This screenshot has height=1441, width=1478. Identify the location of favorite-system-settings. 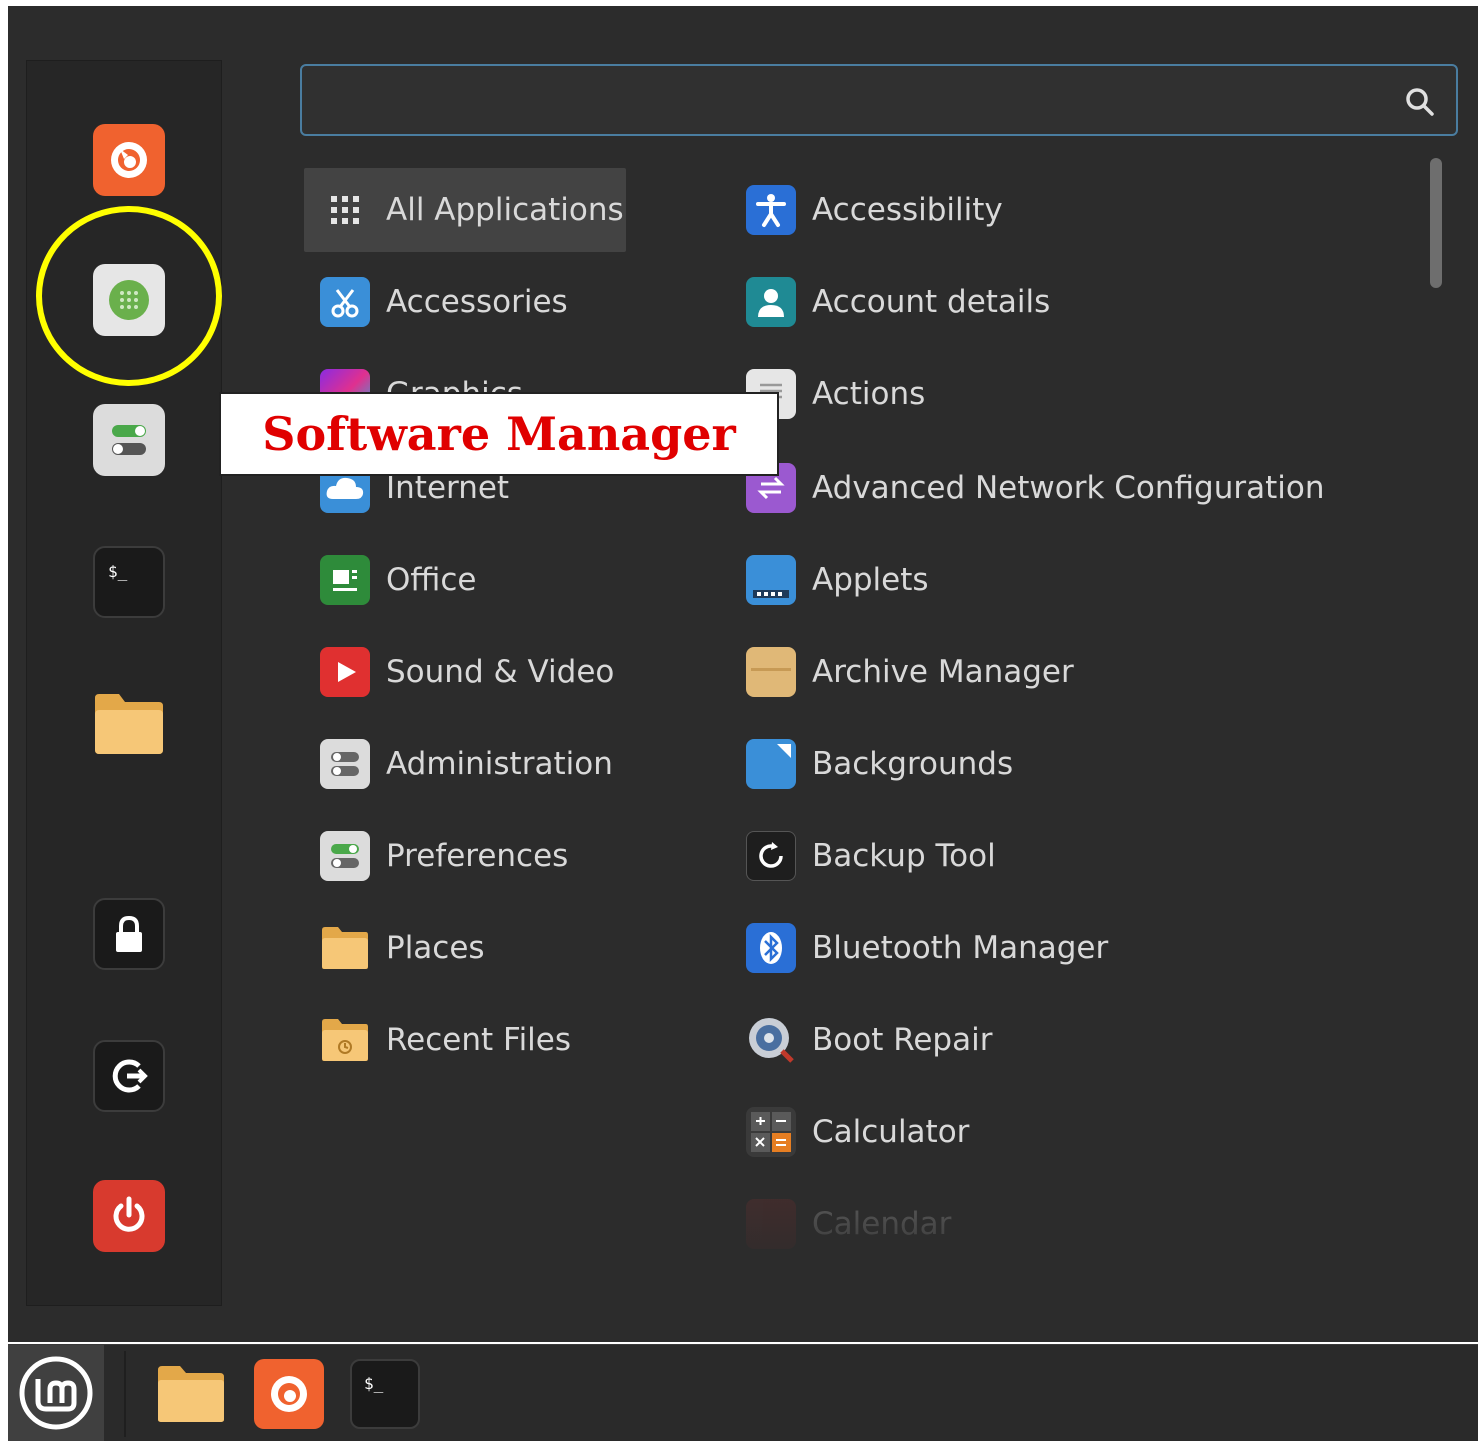
(129, 440).